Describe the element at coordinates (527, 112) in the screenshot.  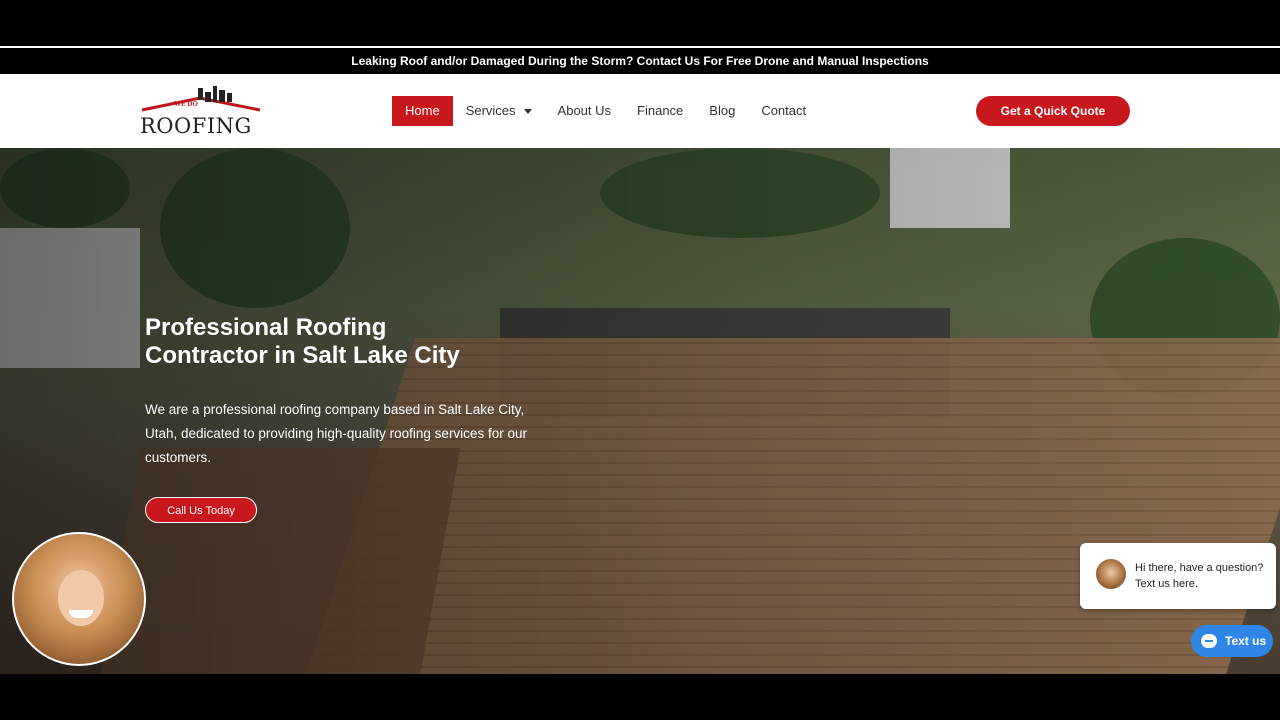
I see `dropdown-caret-icon` at that location.